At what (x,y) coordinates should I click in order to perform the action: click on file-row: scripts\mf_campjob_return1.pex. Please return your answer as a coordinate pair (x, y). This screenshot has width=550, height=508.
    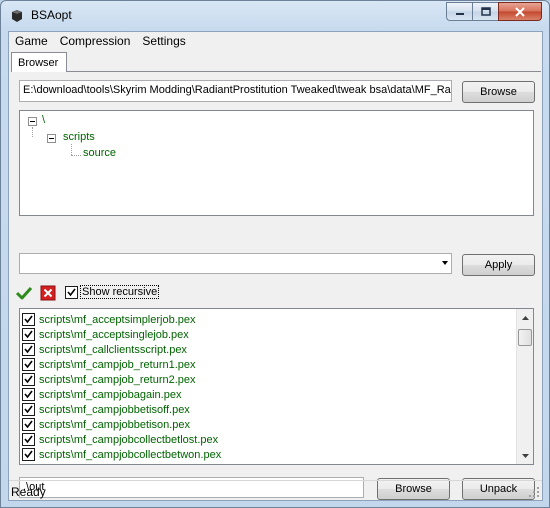
    Looking at the image, I should click on (267, 364).